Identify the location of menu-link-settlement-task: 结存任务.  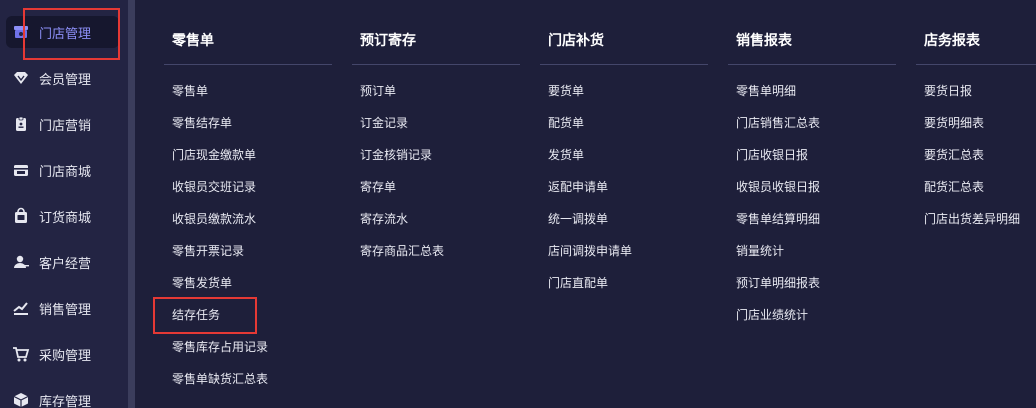
(196, 315).